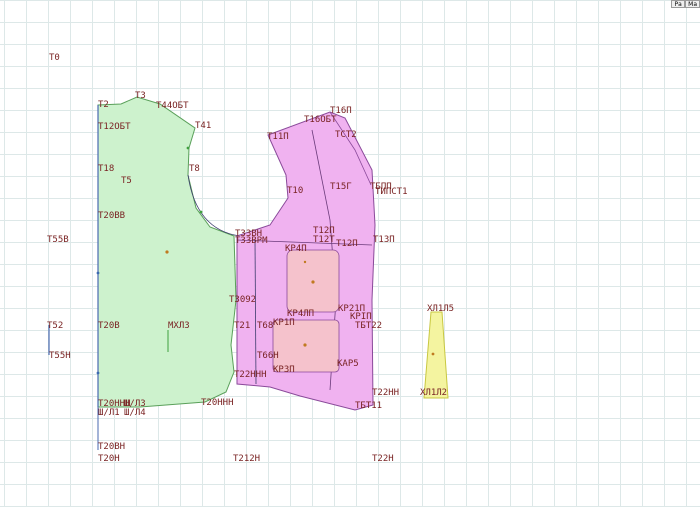  What do you see at coordinates (433, 354) in the screenshot?
I see `yellow-piece-point` at bounding box center [433, 354].